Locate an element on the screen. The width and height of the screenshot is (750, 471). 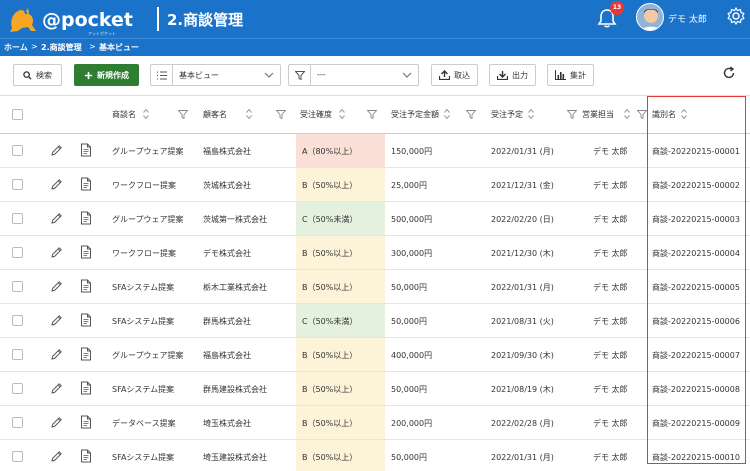
export-button: 出力 is located at coordinates (512, 75).